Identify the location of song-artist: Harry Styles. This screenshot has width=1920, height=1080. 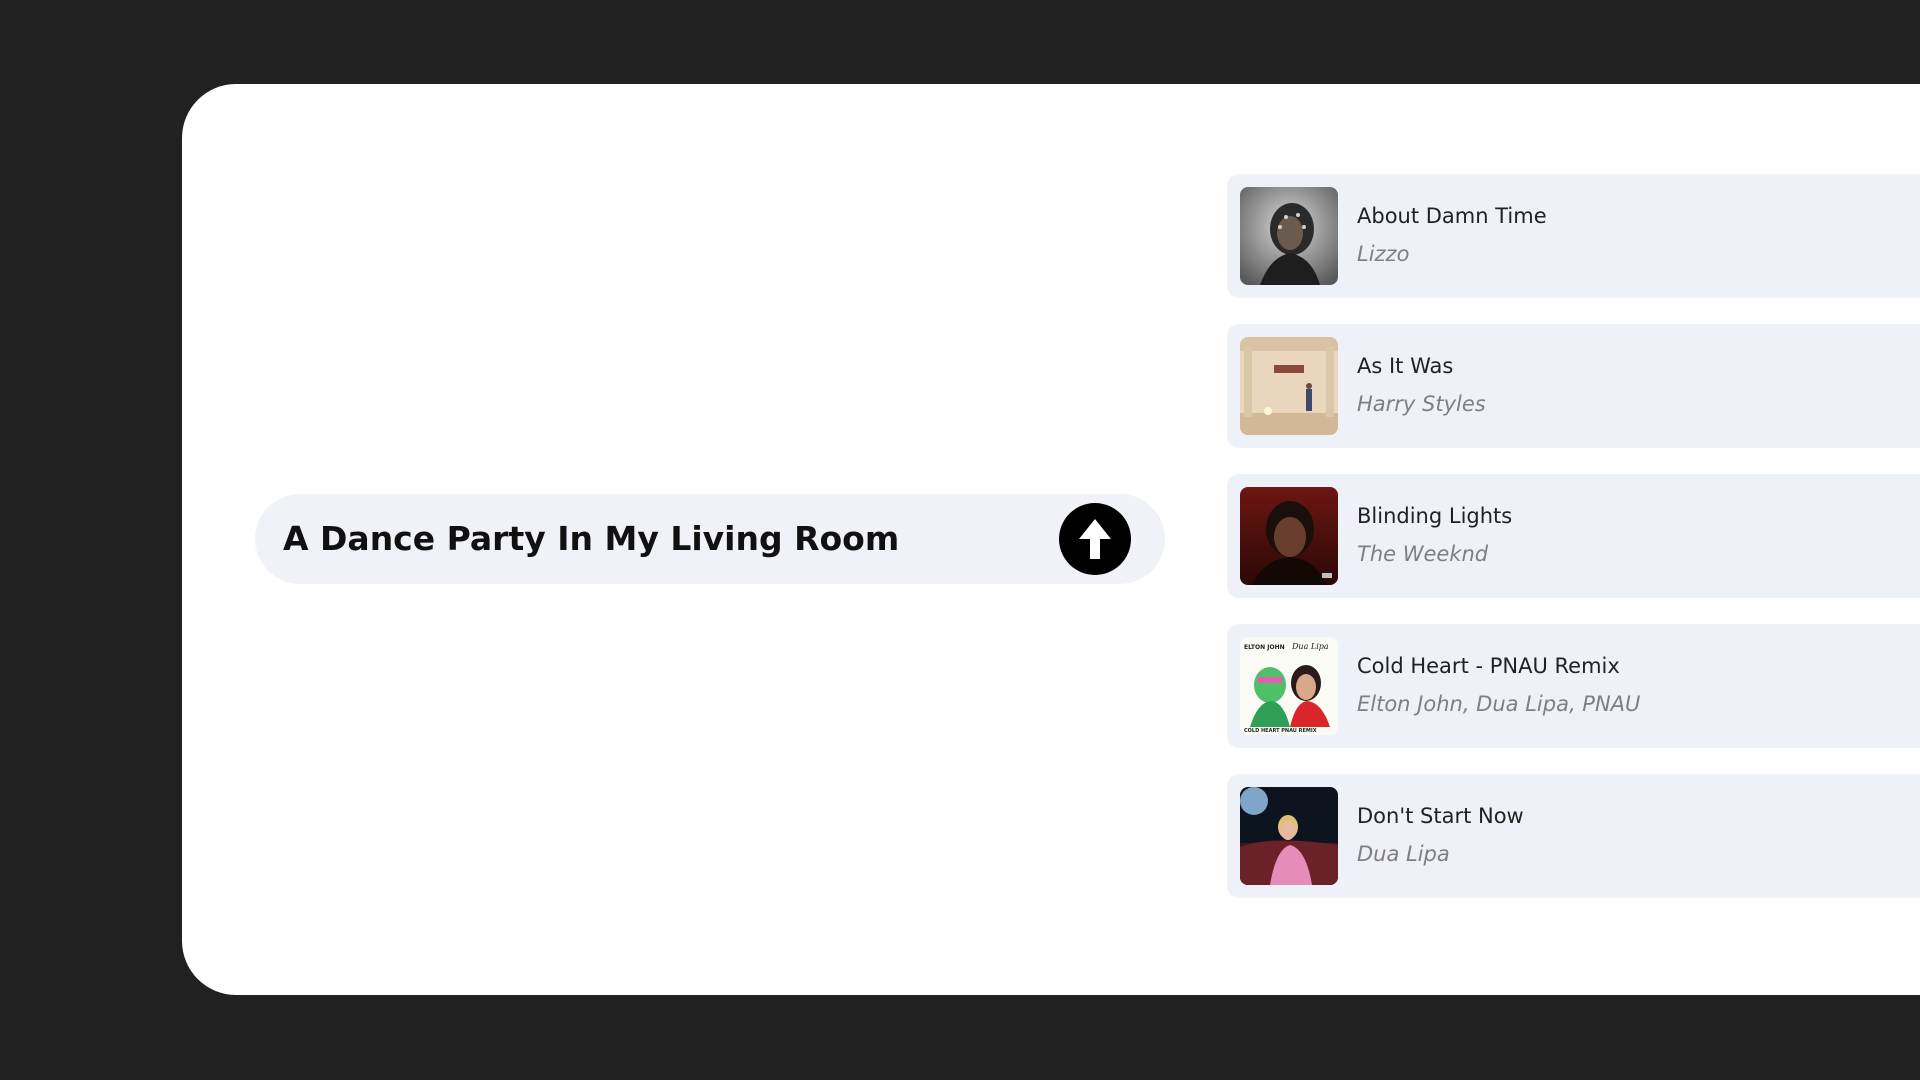
(1421, 404).